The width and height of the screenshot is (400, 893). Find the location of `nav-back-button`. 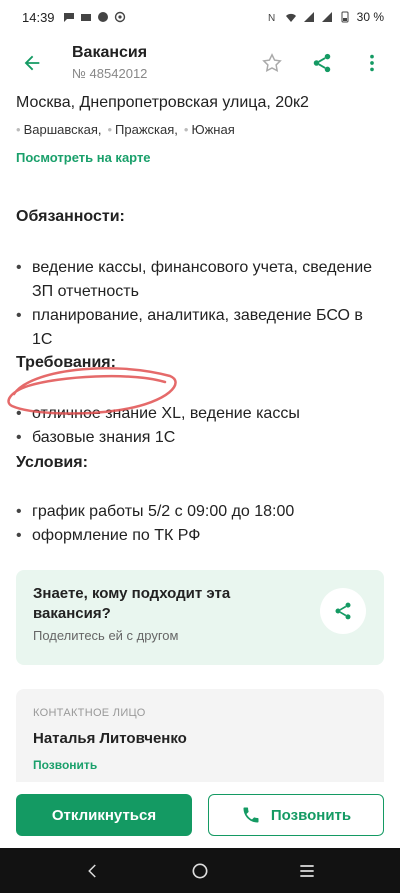

nav-back-button is located at coordinates (93, 871).